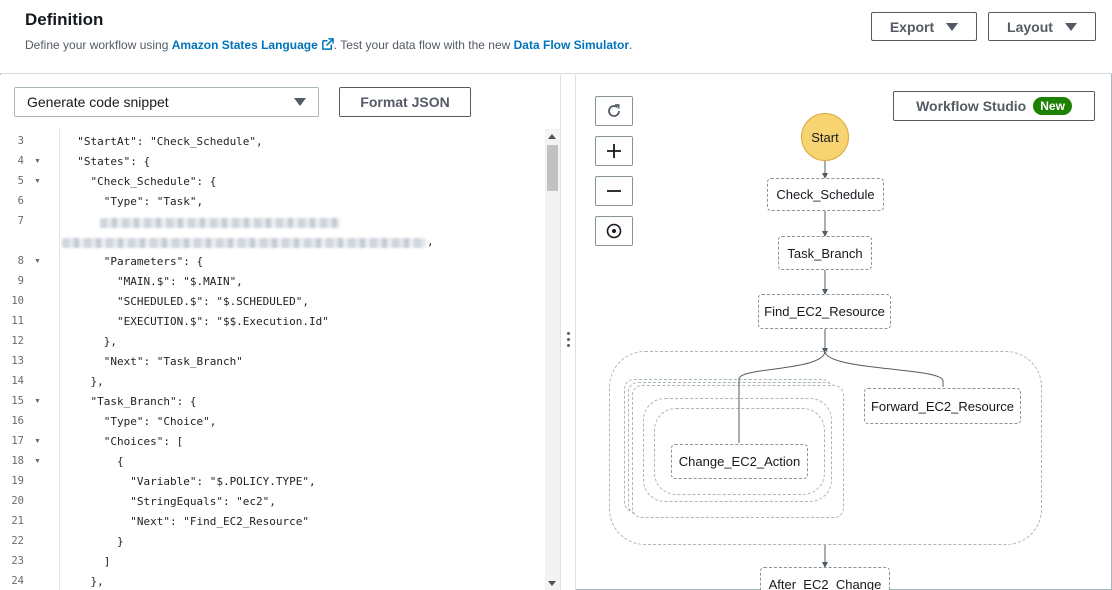 The height and width of the screenshot is (590, 1112). What do you see at coordinates (739, 461) in the screenshot?
I see `state-node-change-ec2-action: Change_EC2_Action` at bounding box center [739, 461].